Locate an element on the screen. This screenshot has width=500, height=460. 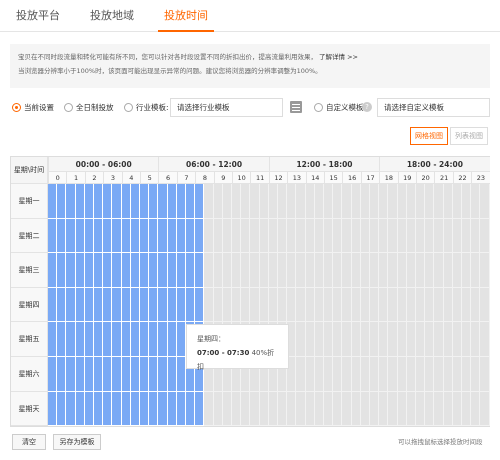
radio-current is located at coordinates (16, 107).